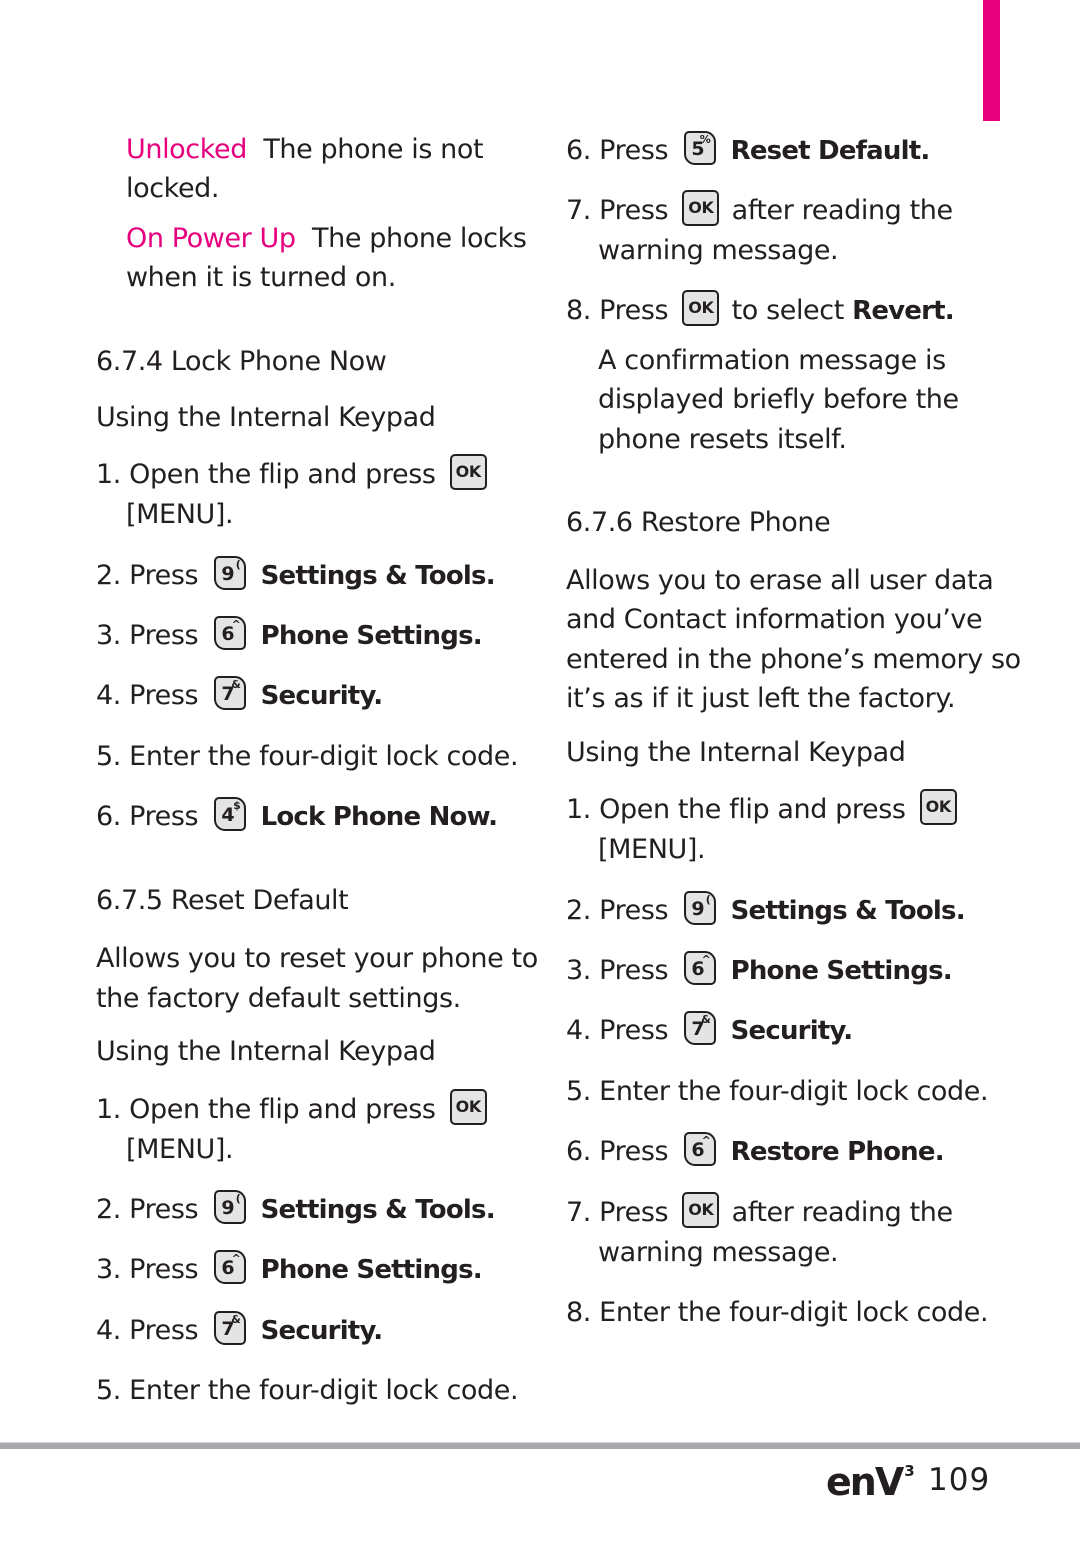 This screenshot has height=1552, width=1080. I want to click on note: displayed briefly before the, so click(778, 399).